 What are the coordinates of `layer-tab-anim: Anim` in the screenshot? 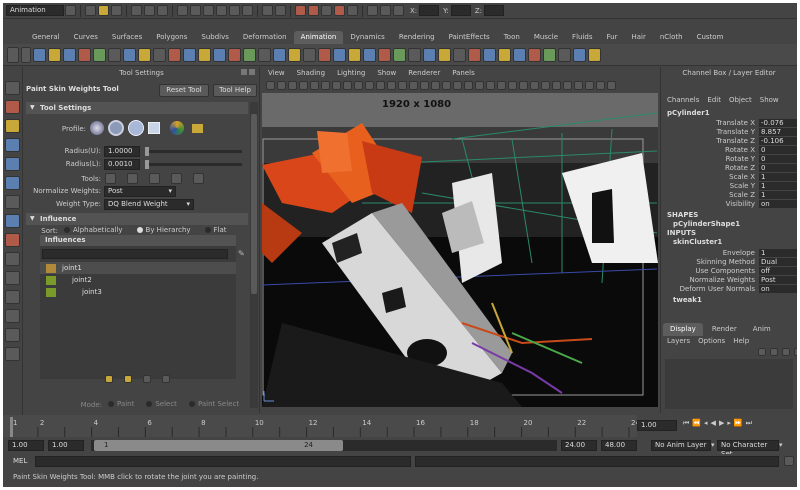 It's located at (762, 329).